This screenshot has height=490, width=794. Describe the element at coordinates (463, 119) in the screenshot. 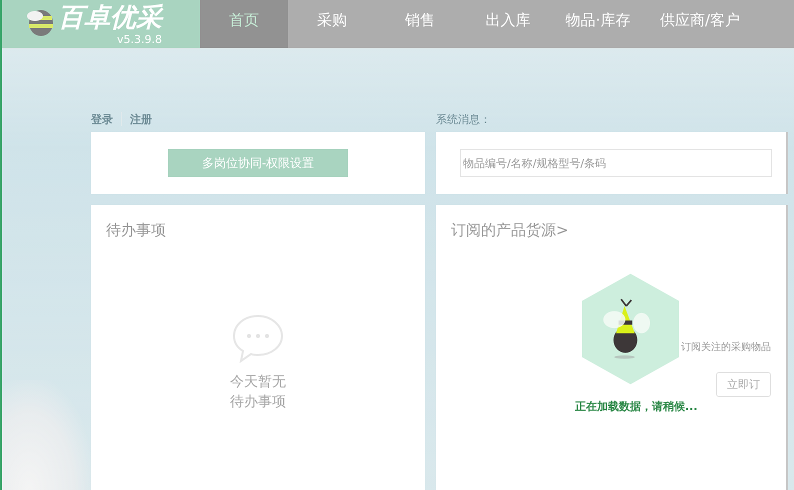

I see `system-message-label: 系统消息：` at that location.